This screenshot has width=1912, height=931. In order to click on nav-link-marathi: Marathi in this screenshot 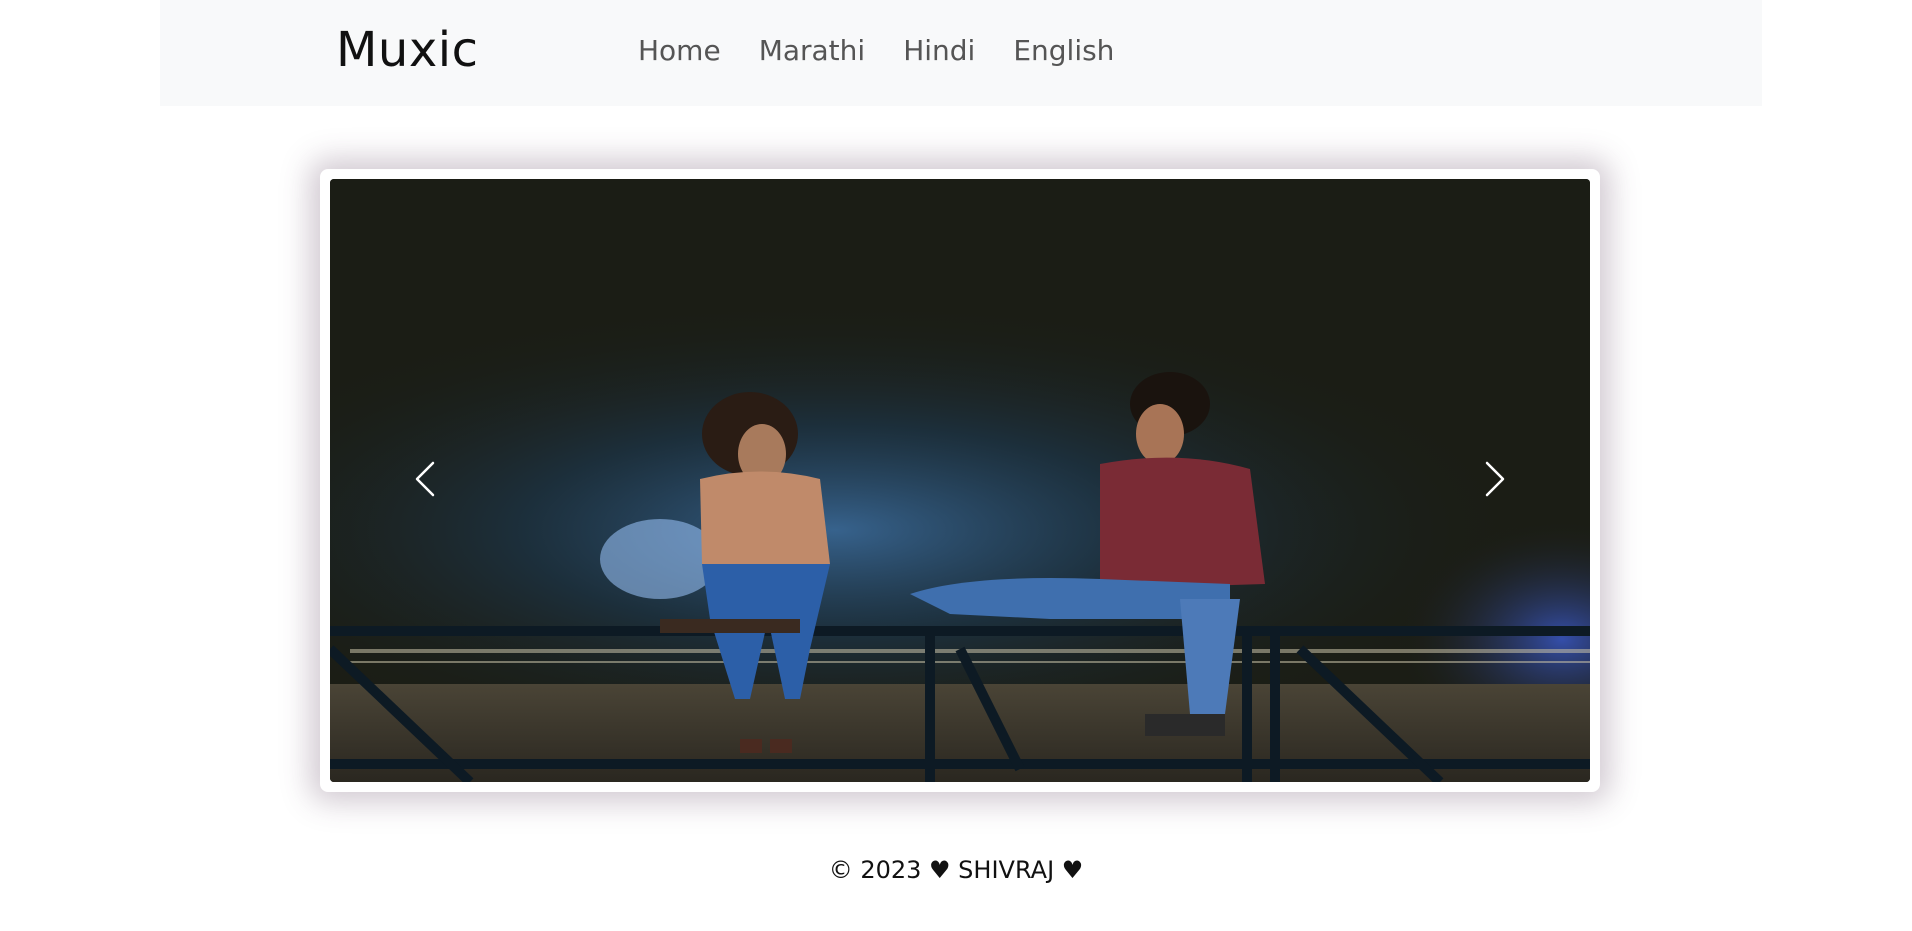, I will do `click(812, 50)`.